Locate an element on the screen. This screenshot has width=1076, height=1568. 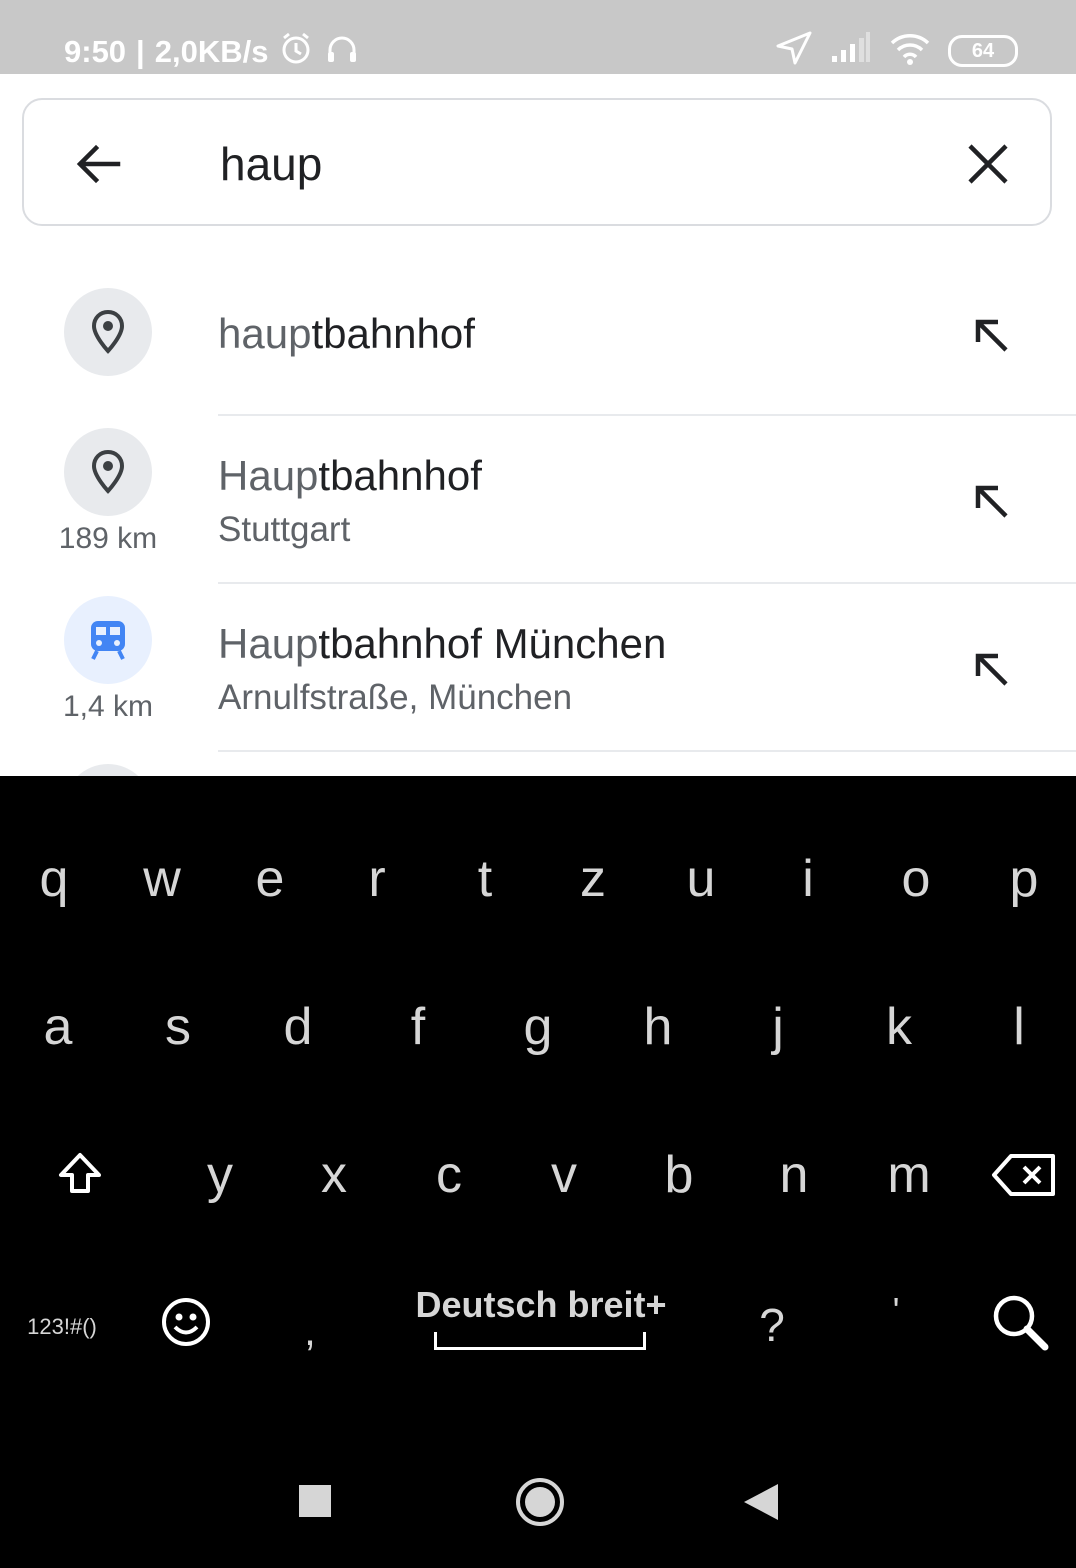
distance-label: 1,4 km is located at coordinates (108, 706).